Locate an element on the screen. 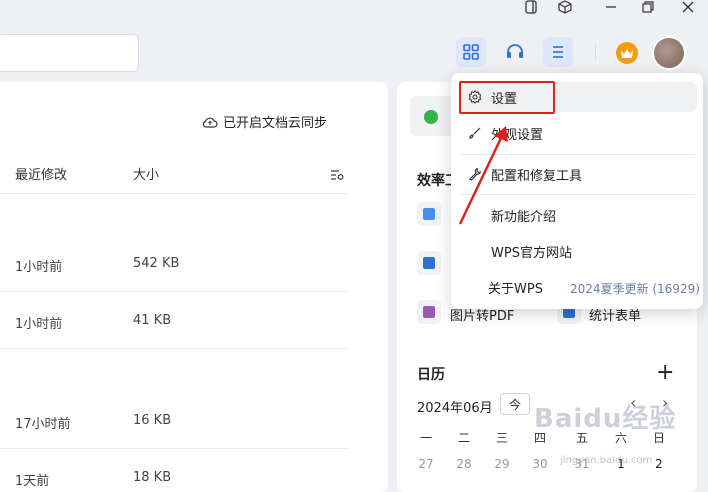 This screenshot has width=708, height=492. header-separator is located at coordinates (174, 193).